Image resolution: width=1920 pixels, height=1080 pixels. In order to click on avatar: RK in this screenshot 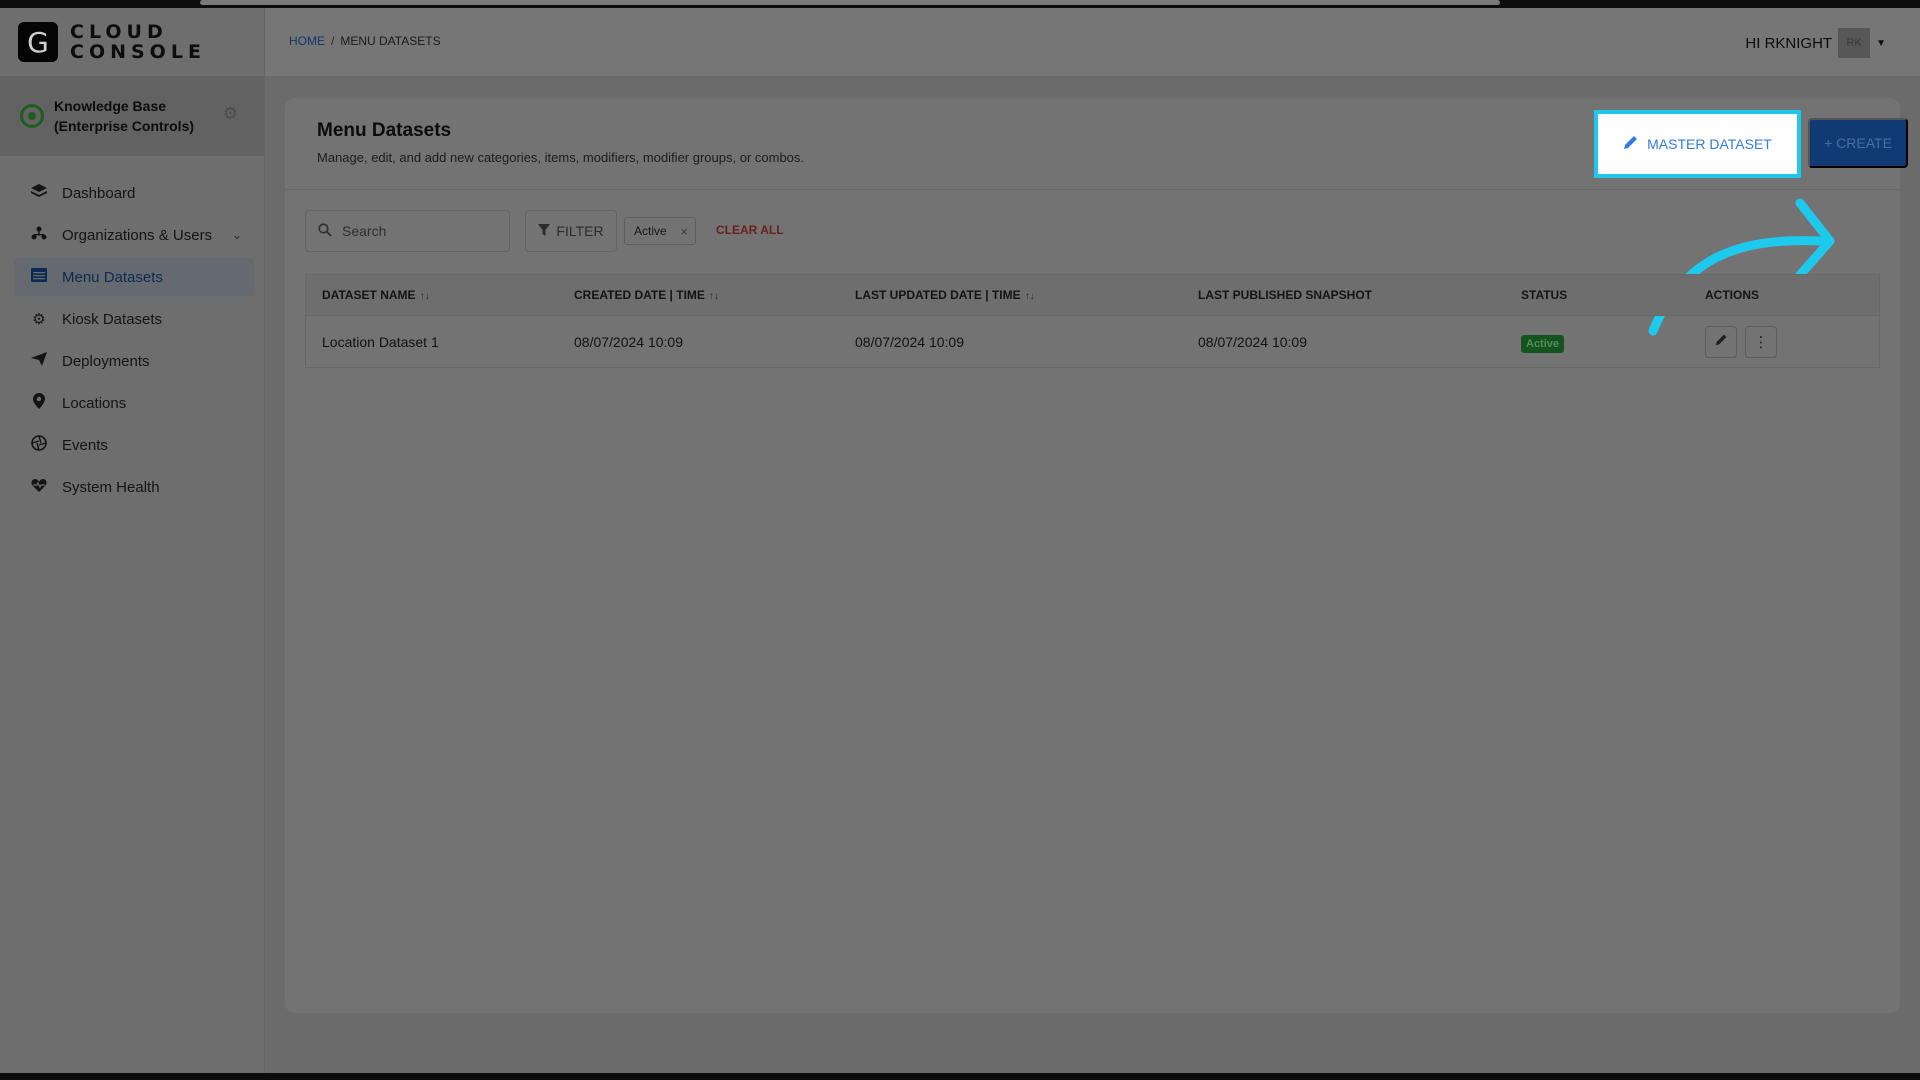, I will do `click(1854, 43)`.